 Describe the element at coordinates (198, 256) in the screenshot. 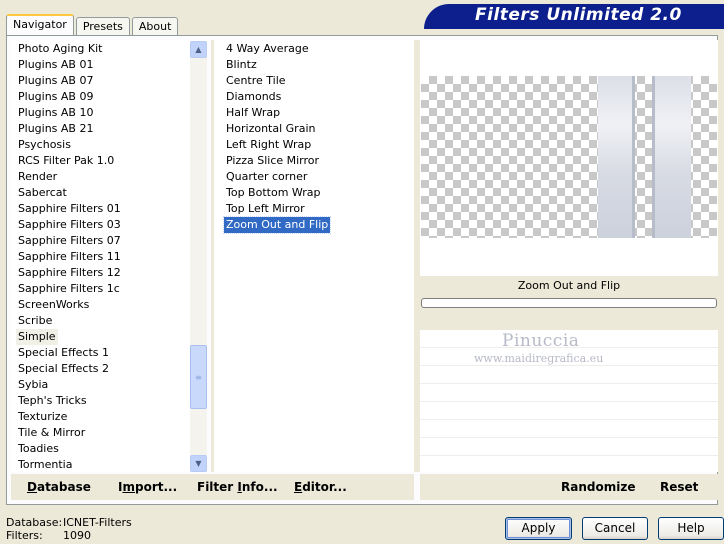

I see `category-scrollbar: ▲ ≡ ▼` at that location.